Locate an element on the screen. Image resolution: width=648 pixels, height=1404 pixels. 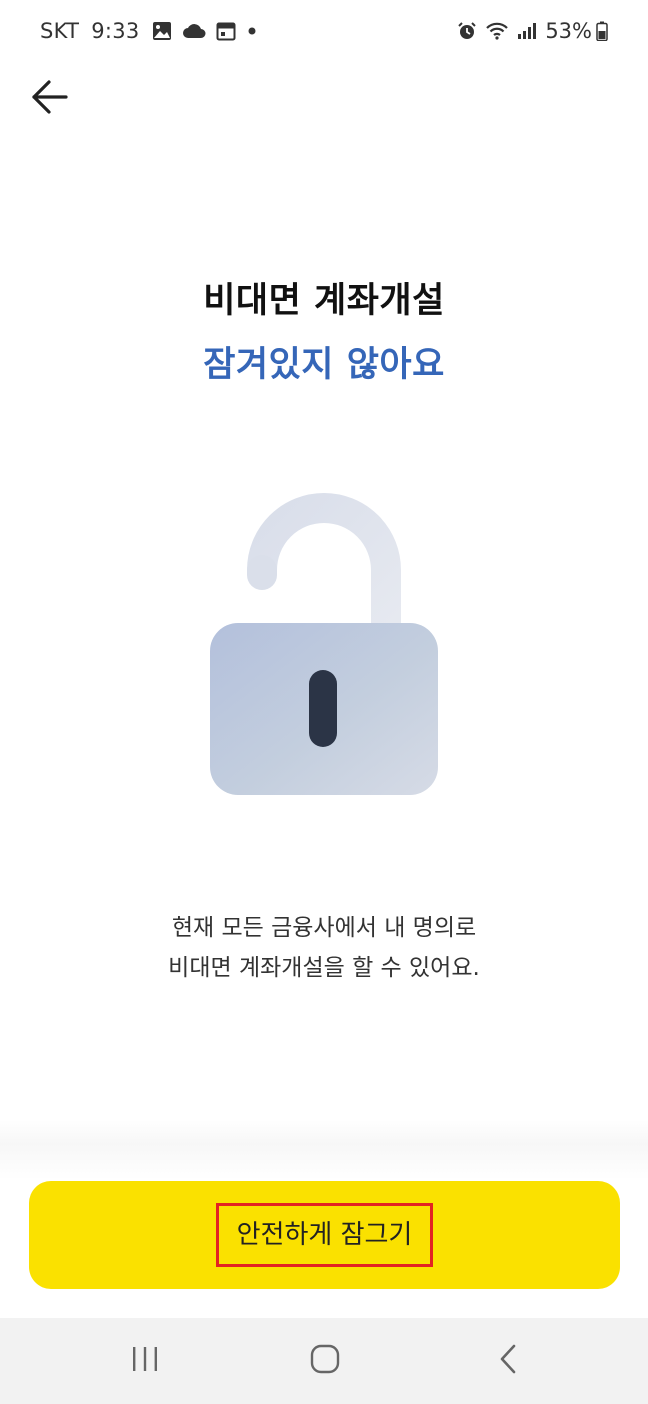
battery-percentage: 53% is located at coordinates (568, 31).